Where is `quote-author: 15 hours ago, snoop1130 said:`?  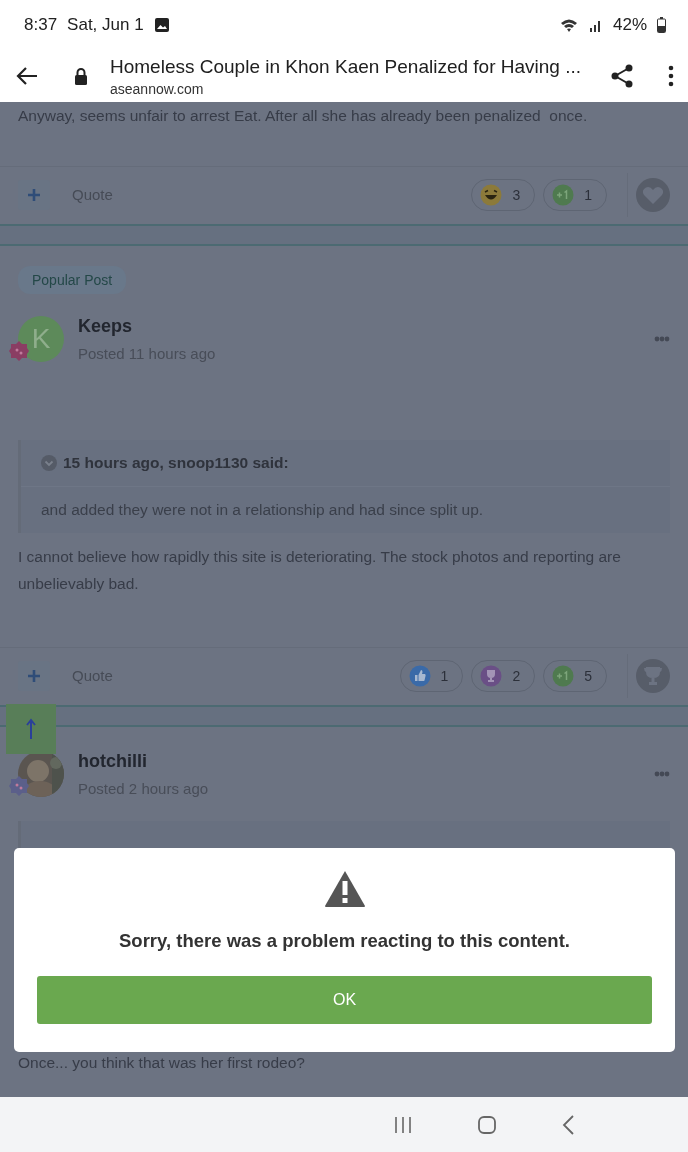 quote-author: 15 hours ago, snoop1130 said: is located at coordinates (176, 463).